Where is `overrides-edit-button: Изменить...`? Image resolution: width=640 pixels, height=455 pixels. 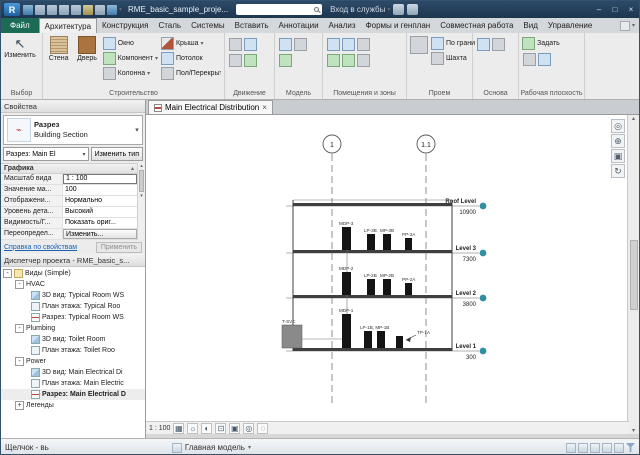 overrides-edit-button: Изменить... is located at coordinates (100, 234).